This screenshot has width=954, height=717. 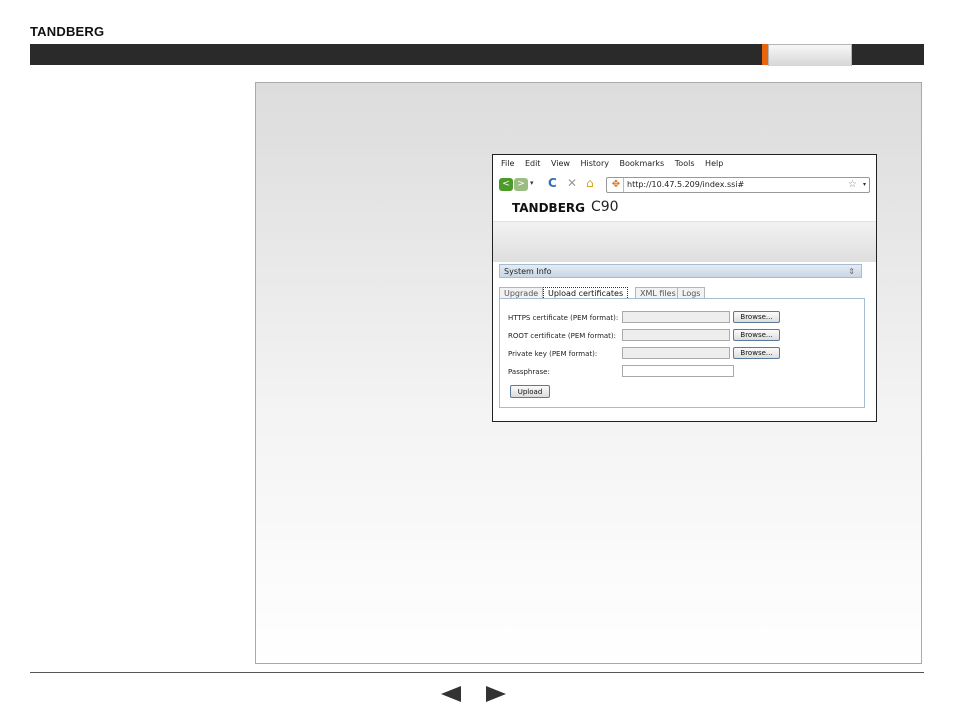 I want to click on footer-divider, so click(x=477, y=672).